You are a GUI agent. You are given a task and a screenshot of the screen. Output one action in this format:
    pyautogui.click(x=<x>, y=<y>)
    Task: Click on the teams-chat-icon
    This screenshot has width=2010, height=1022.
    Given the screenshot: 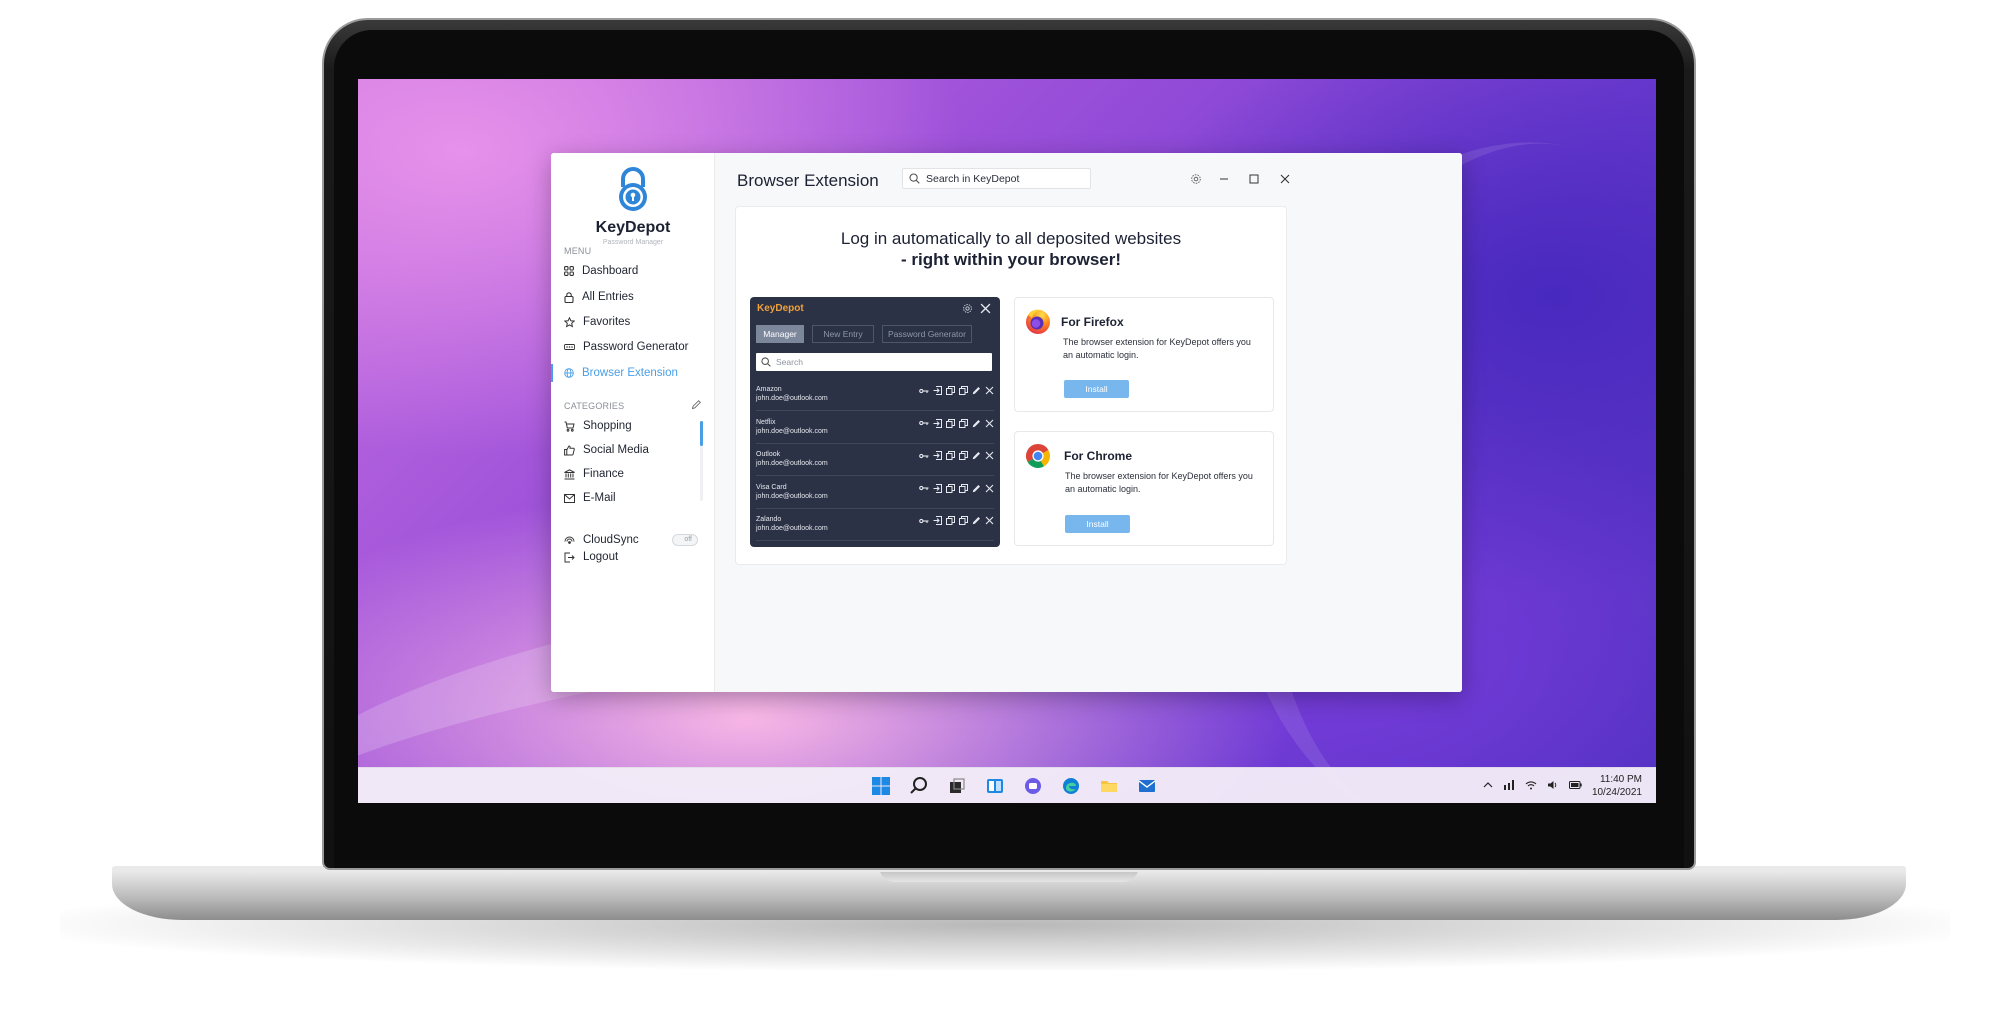 What is the action you would take?
    pyautogui.click(x=1033, y=786)
    